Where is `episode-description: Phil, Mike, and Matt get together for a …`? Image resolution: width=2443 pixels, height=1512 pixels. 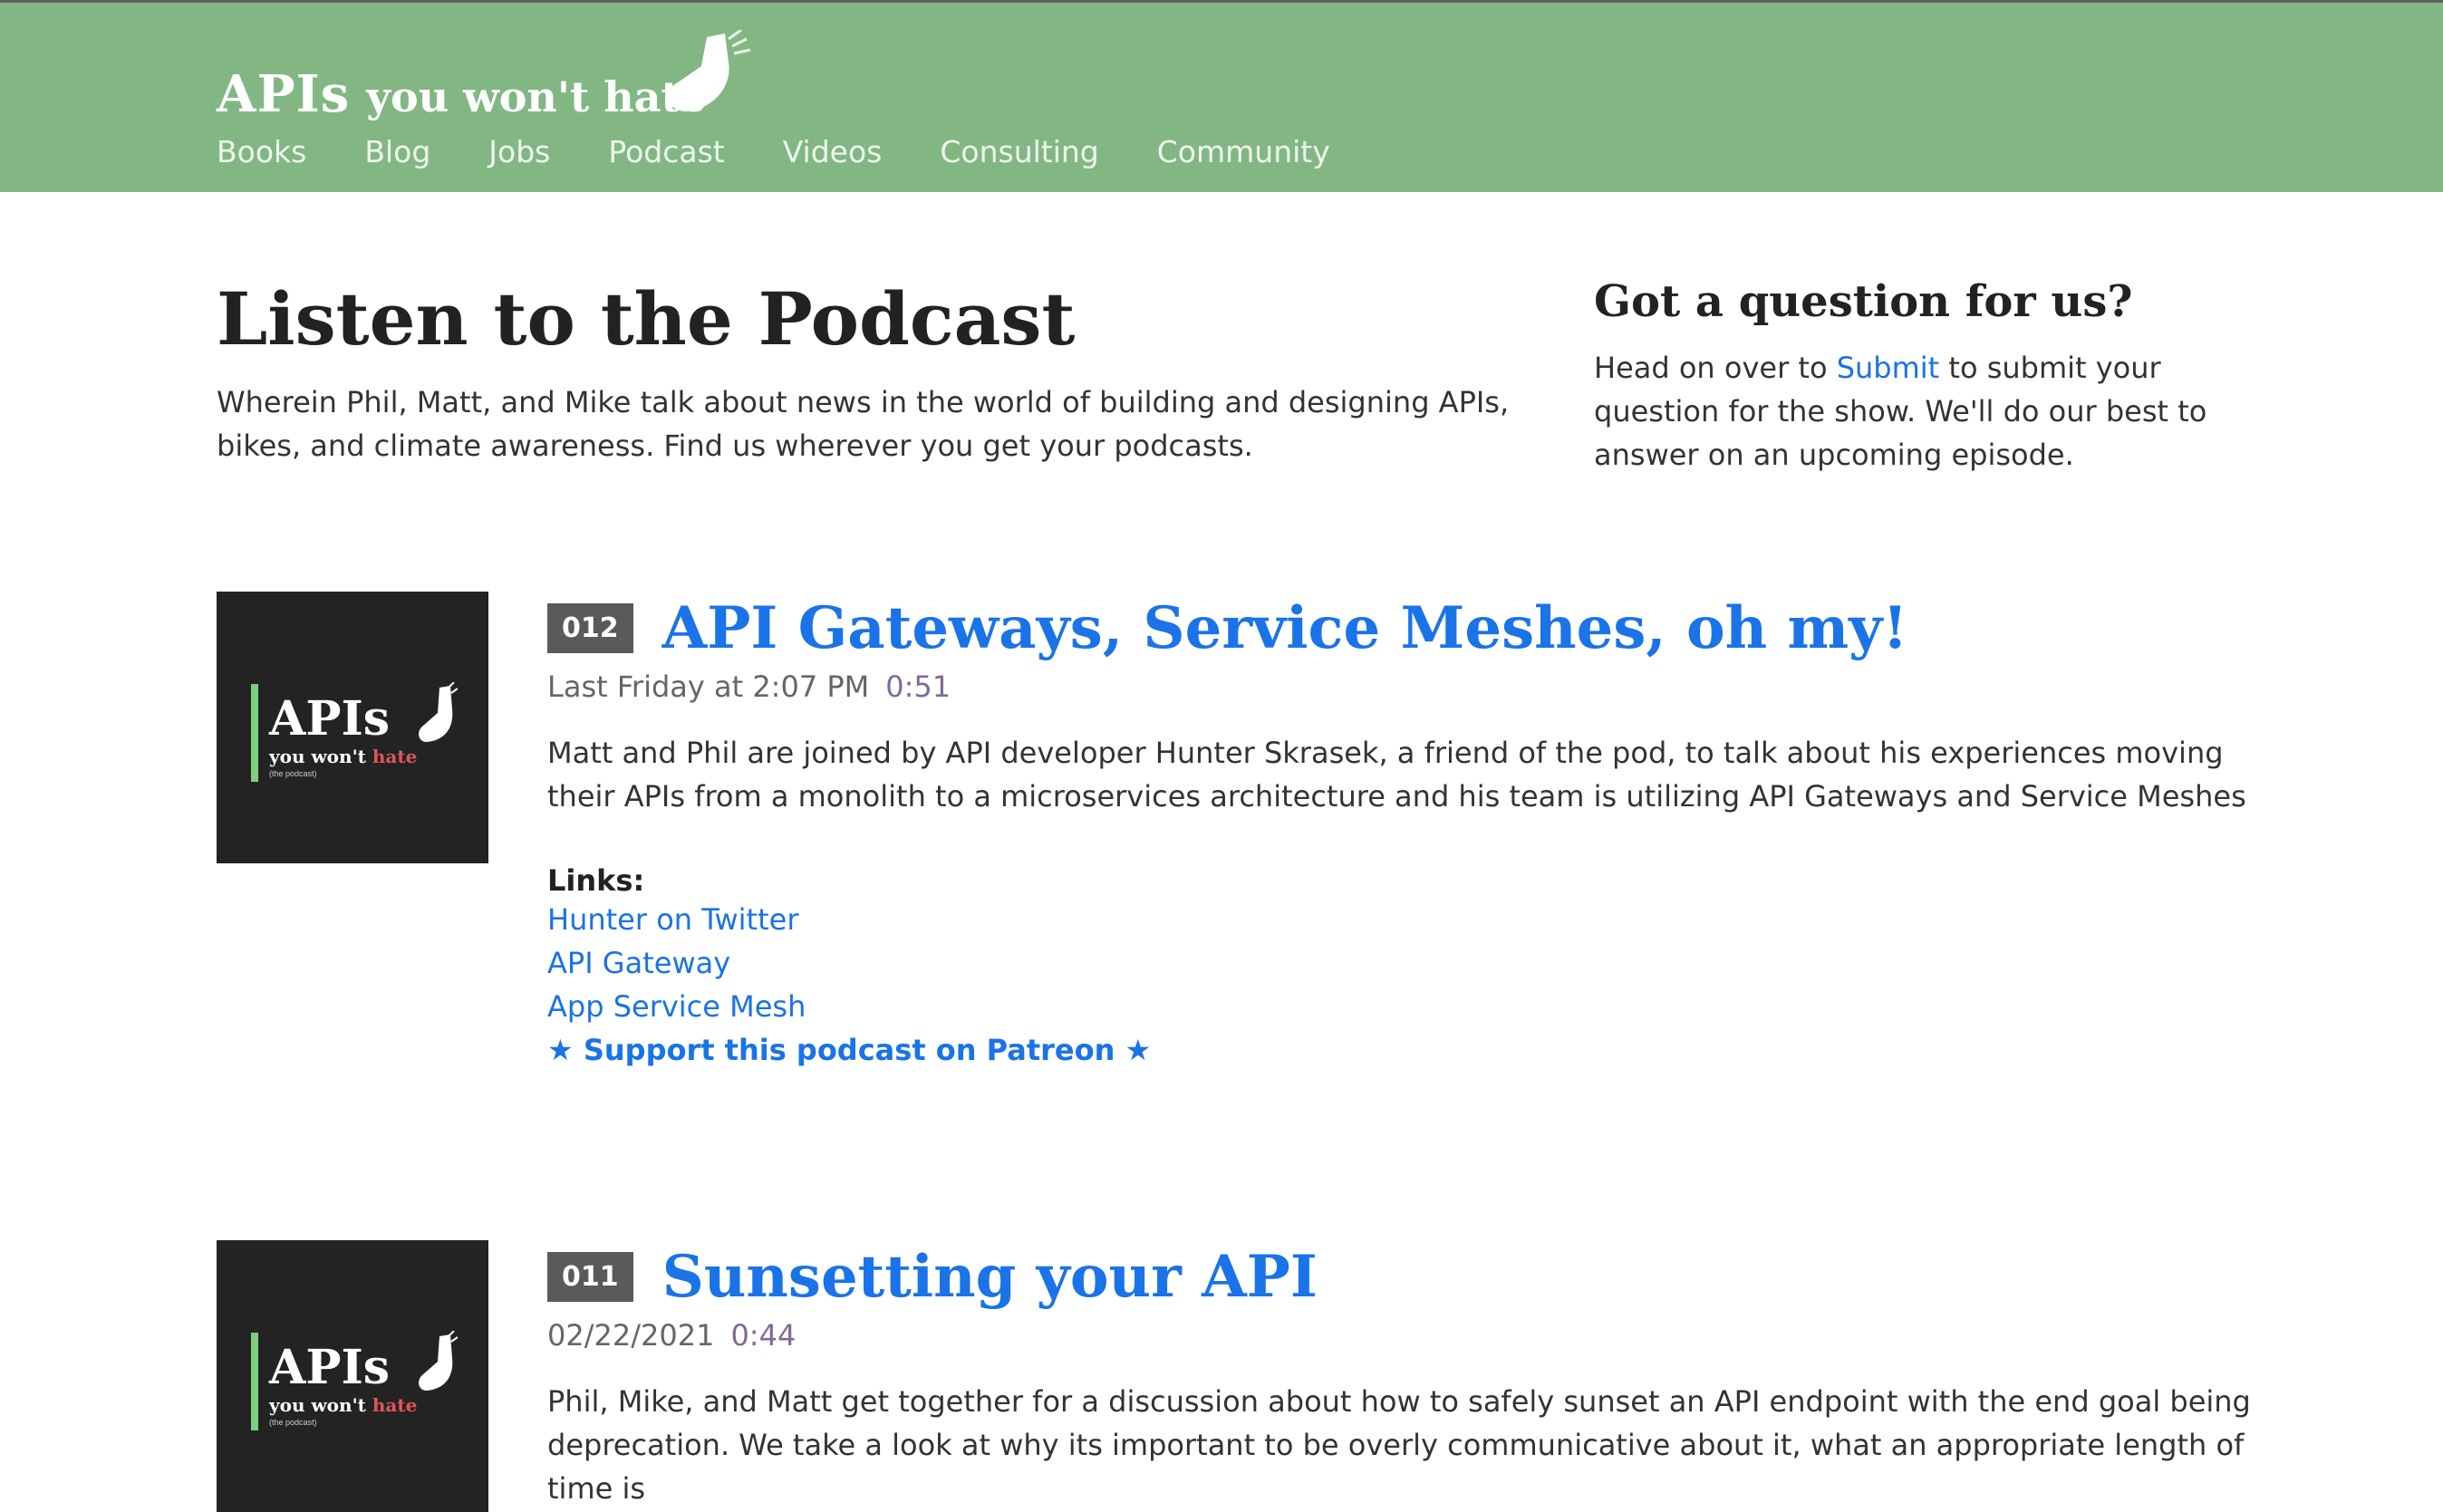 episode-description: Phil, Mike, and Matt get together for a … is located at coordinates (1399, 1445).